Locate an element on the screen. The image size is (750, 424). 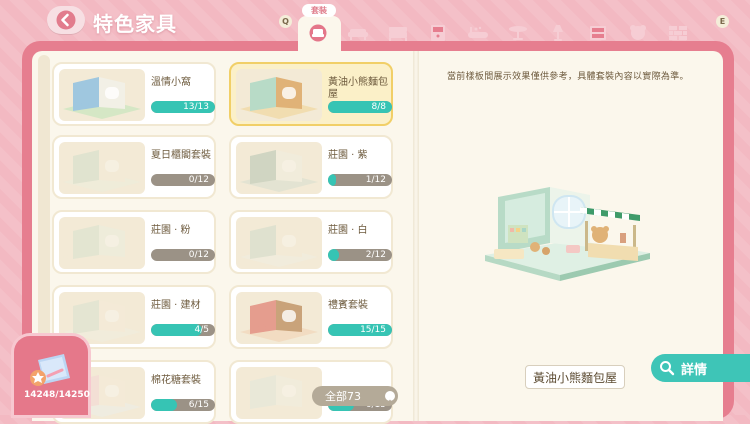
teddy-bear-icon is located at coordinates (638, 32).